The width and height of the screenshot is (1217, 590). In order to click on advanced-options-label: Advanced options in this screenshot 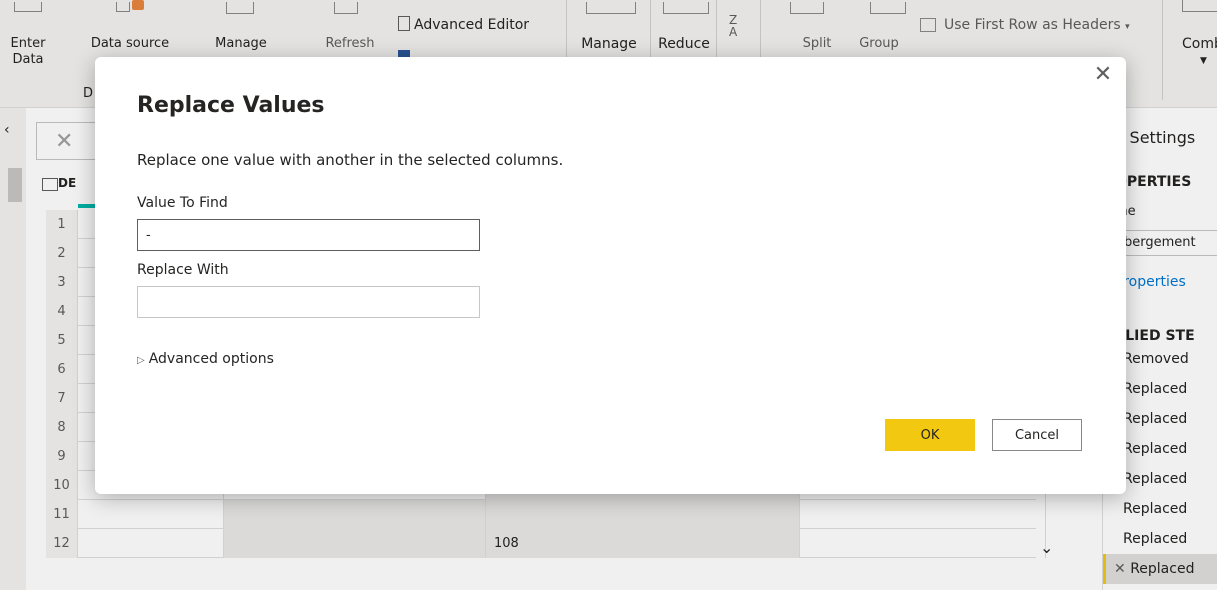, I will do `click(211, 359)`.